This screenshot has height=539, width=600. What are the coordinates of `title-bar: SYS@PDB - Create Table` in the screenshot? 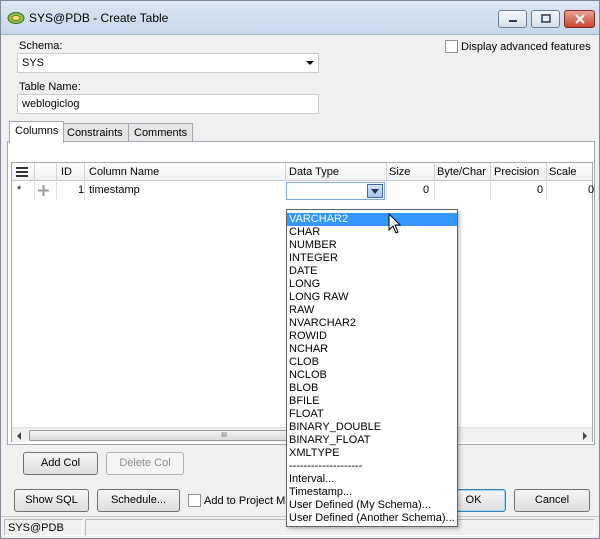 It's located at (300, 18).